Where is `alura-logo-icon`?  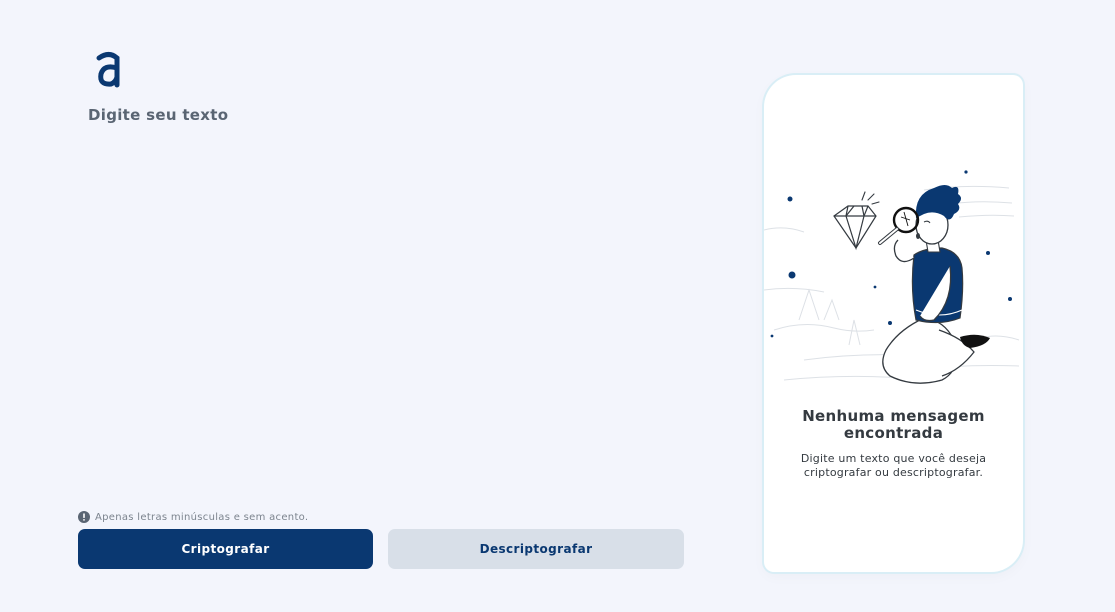
alura-logo-icon is located at coordinates (108, 70).